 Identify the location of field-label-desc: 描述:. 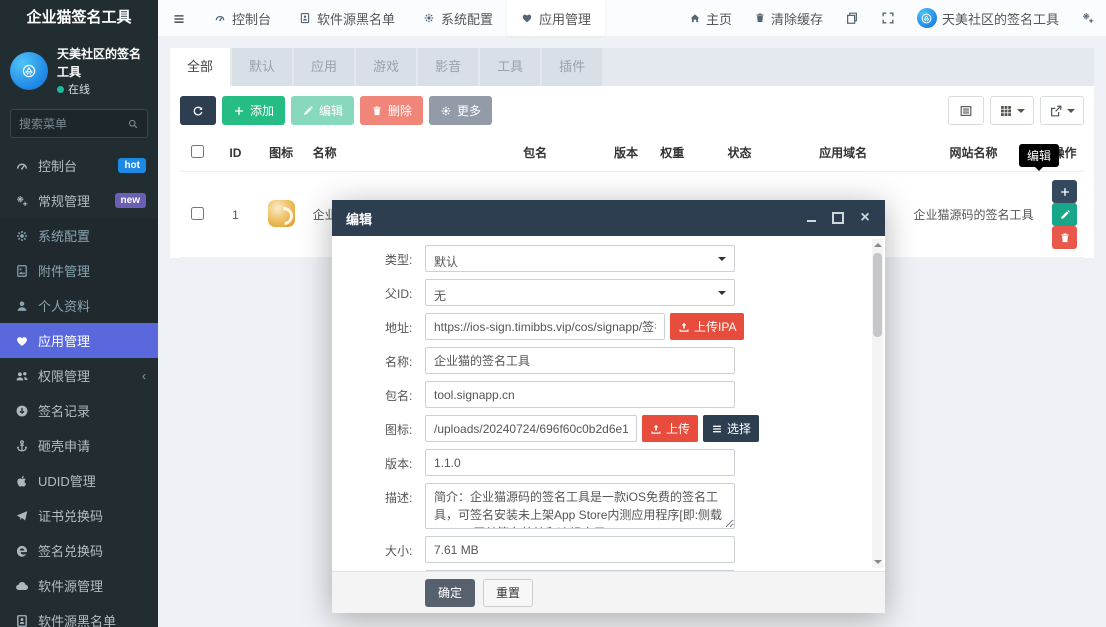
(399, 498).